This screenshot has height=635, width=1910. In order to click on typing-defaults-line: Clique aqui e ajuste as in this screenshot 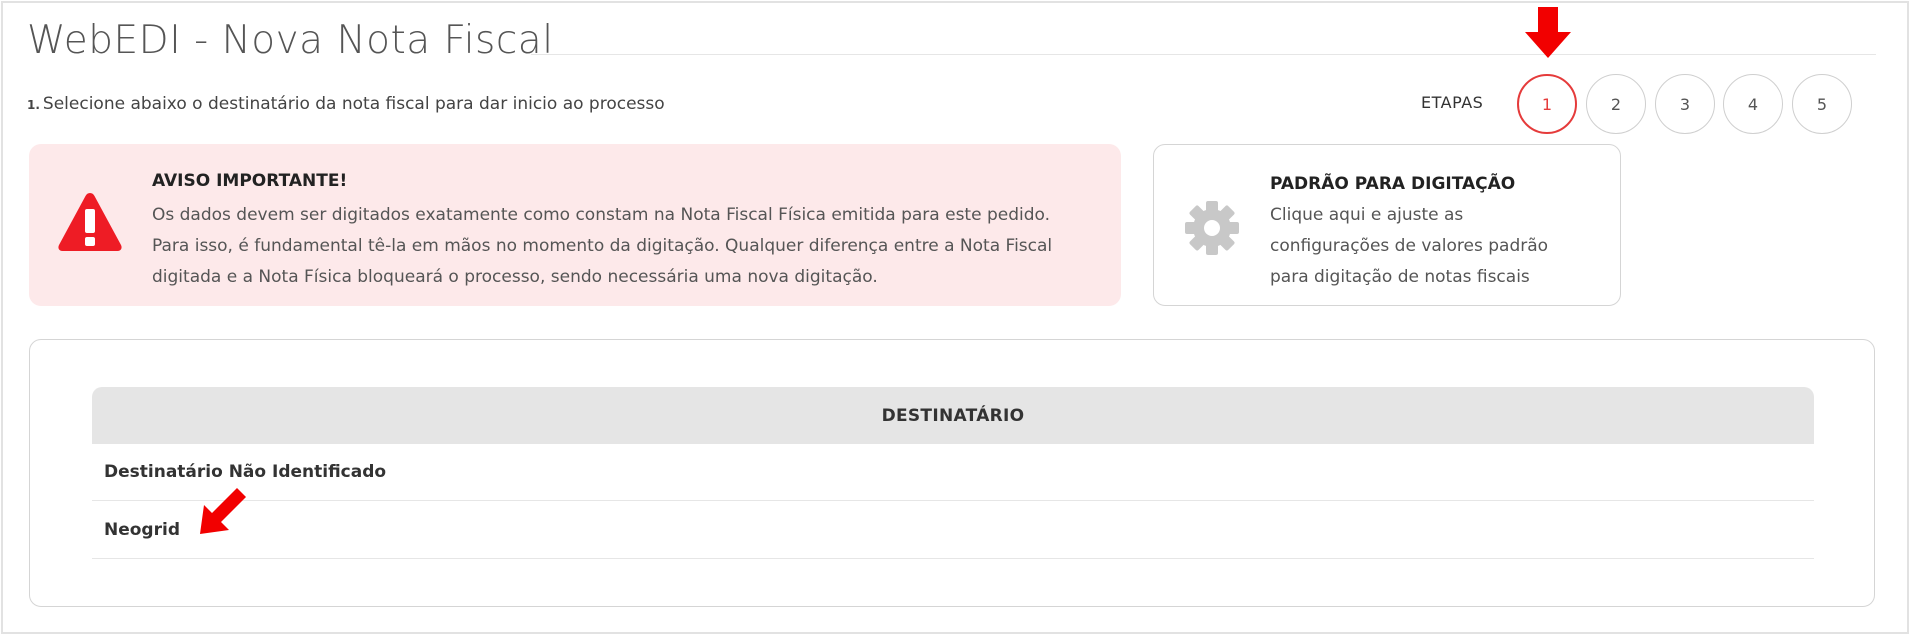, I will do `click(1367, 215)`.